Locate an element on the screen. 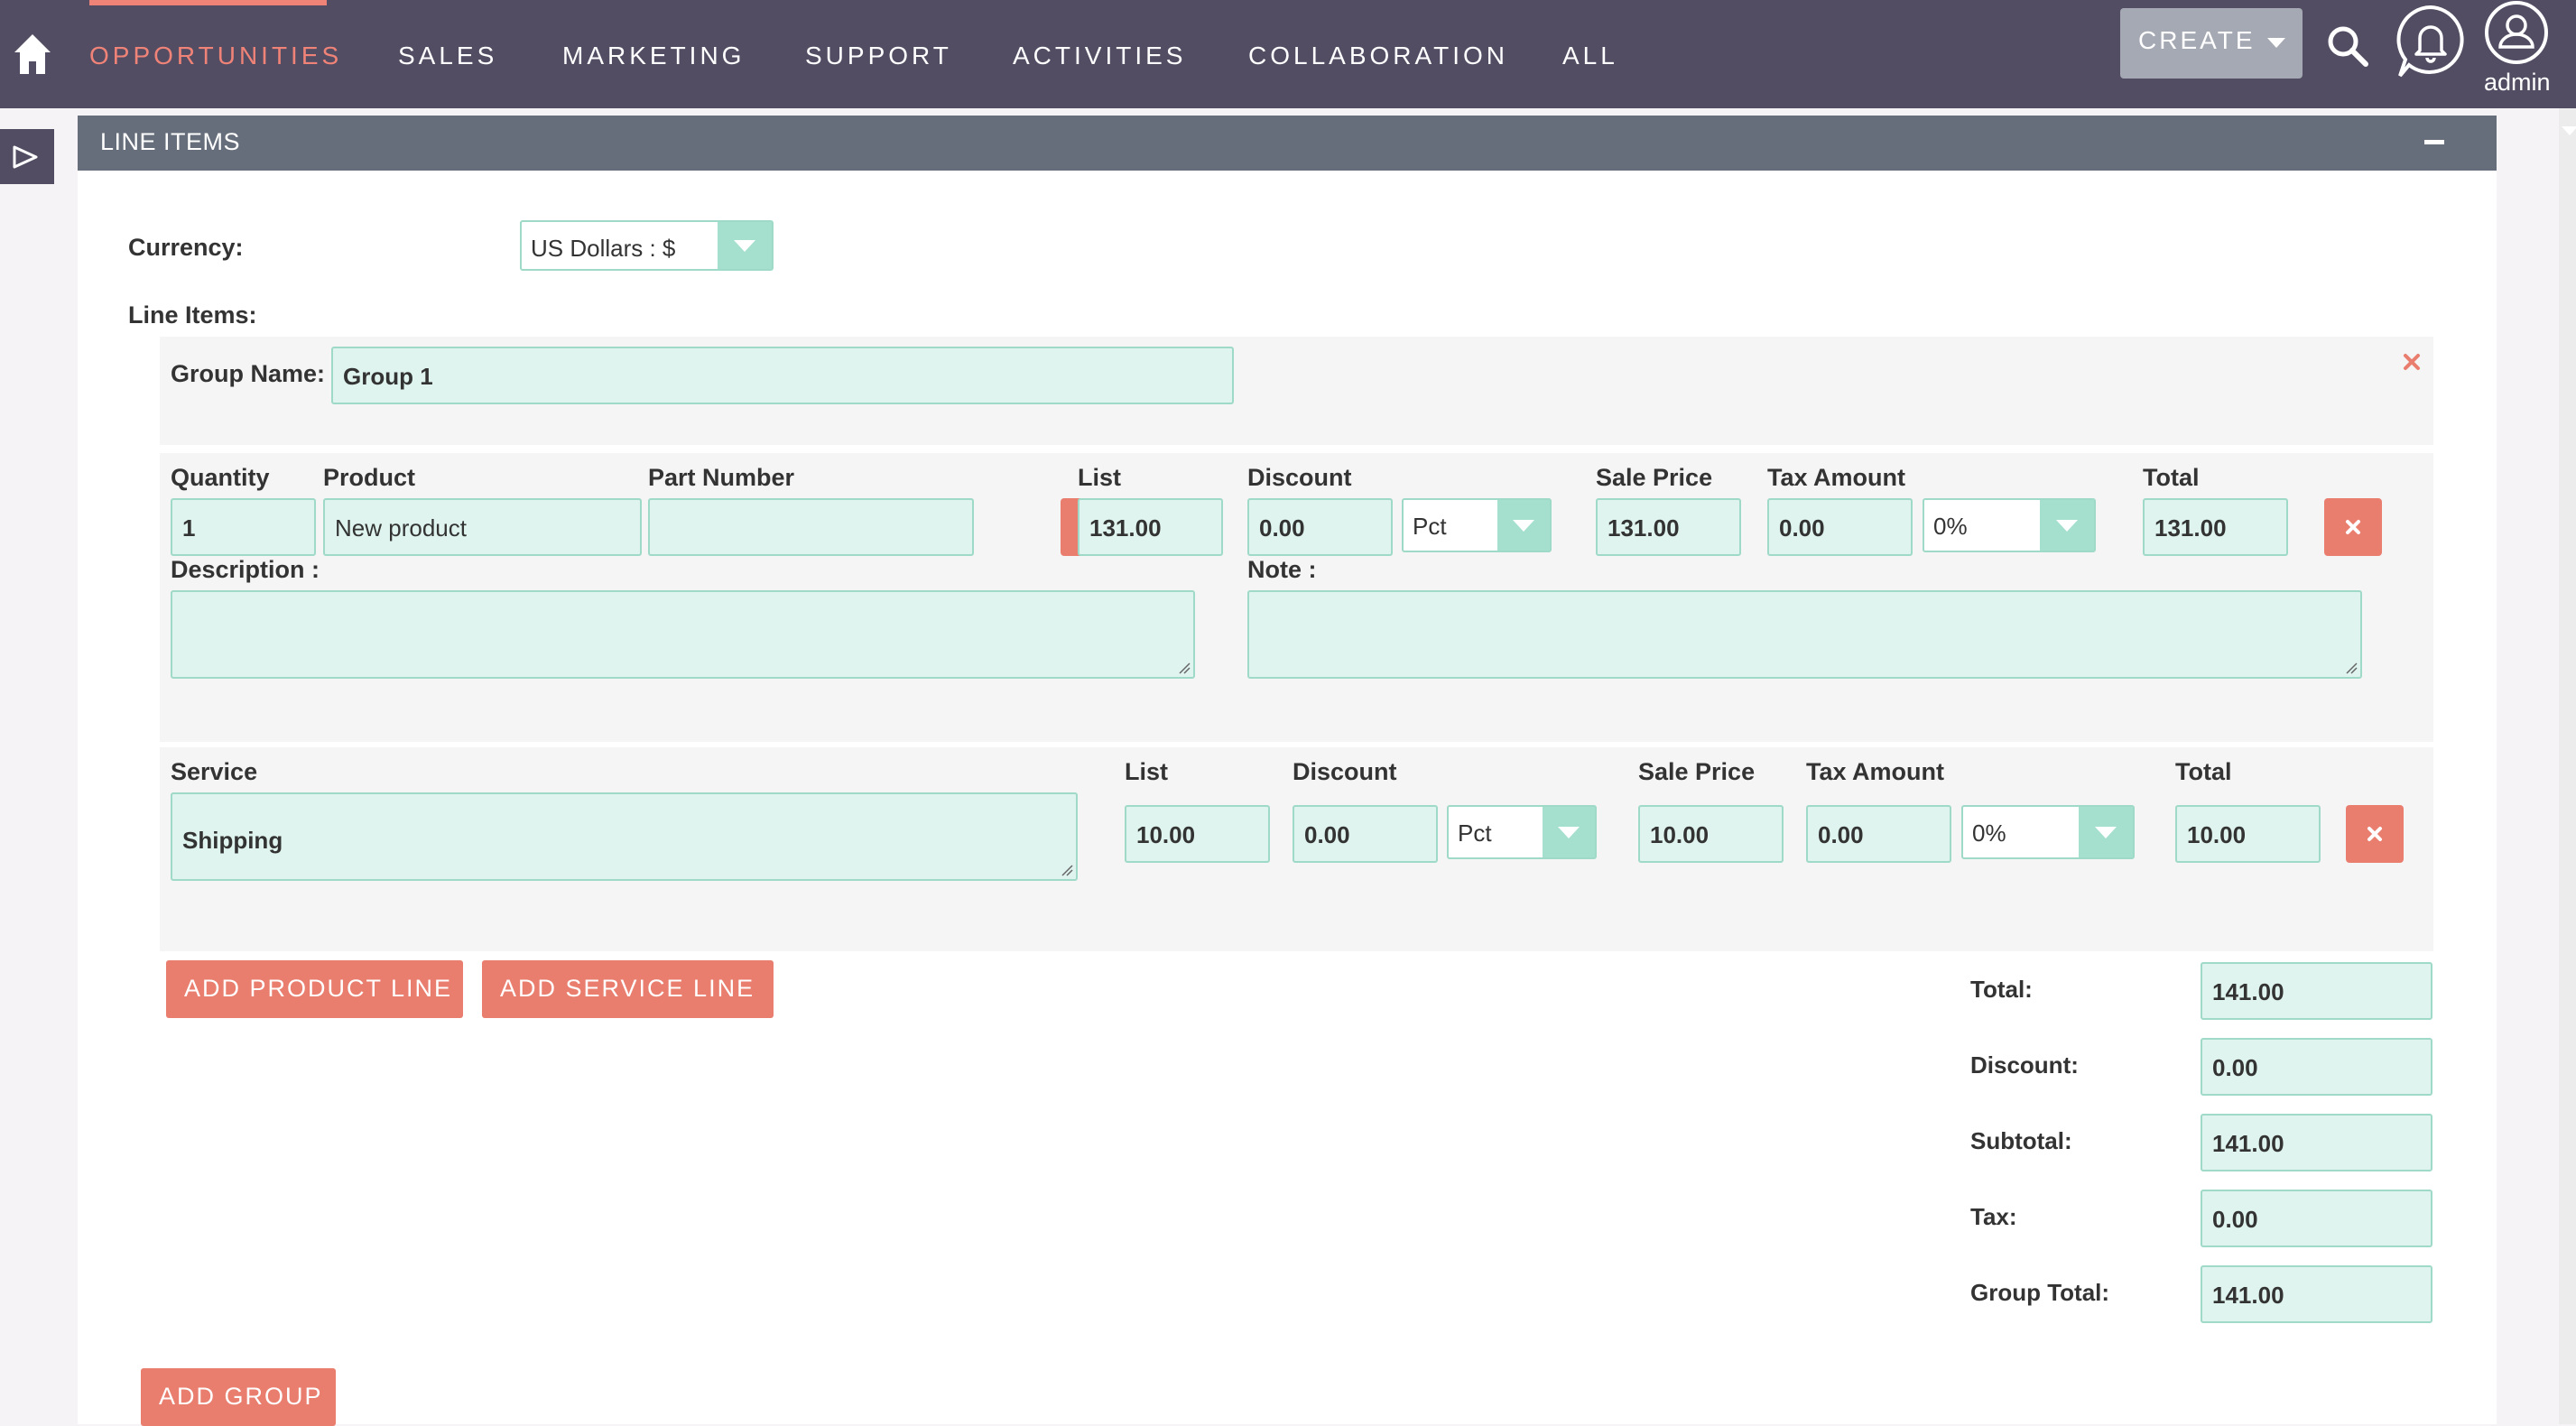 The height and width of the screenshot is (1426, 2576). nav-sales: SALES is located at coordinates (447, 56).